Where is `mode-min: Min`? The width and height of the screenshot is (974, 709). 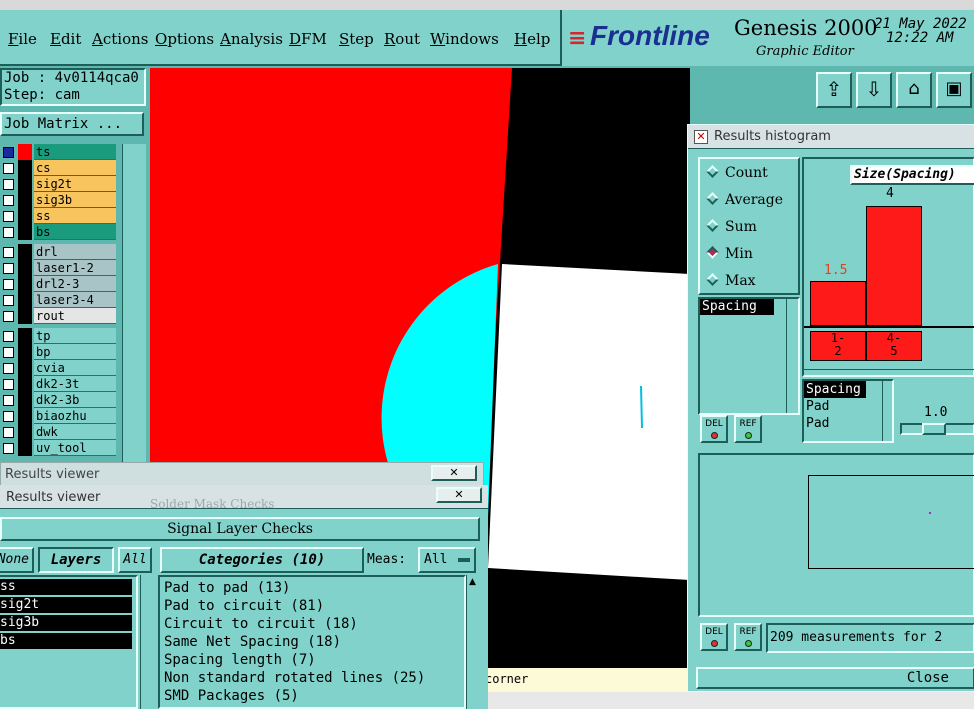 mode-min: Min is located at coordinates (729, 254).